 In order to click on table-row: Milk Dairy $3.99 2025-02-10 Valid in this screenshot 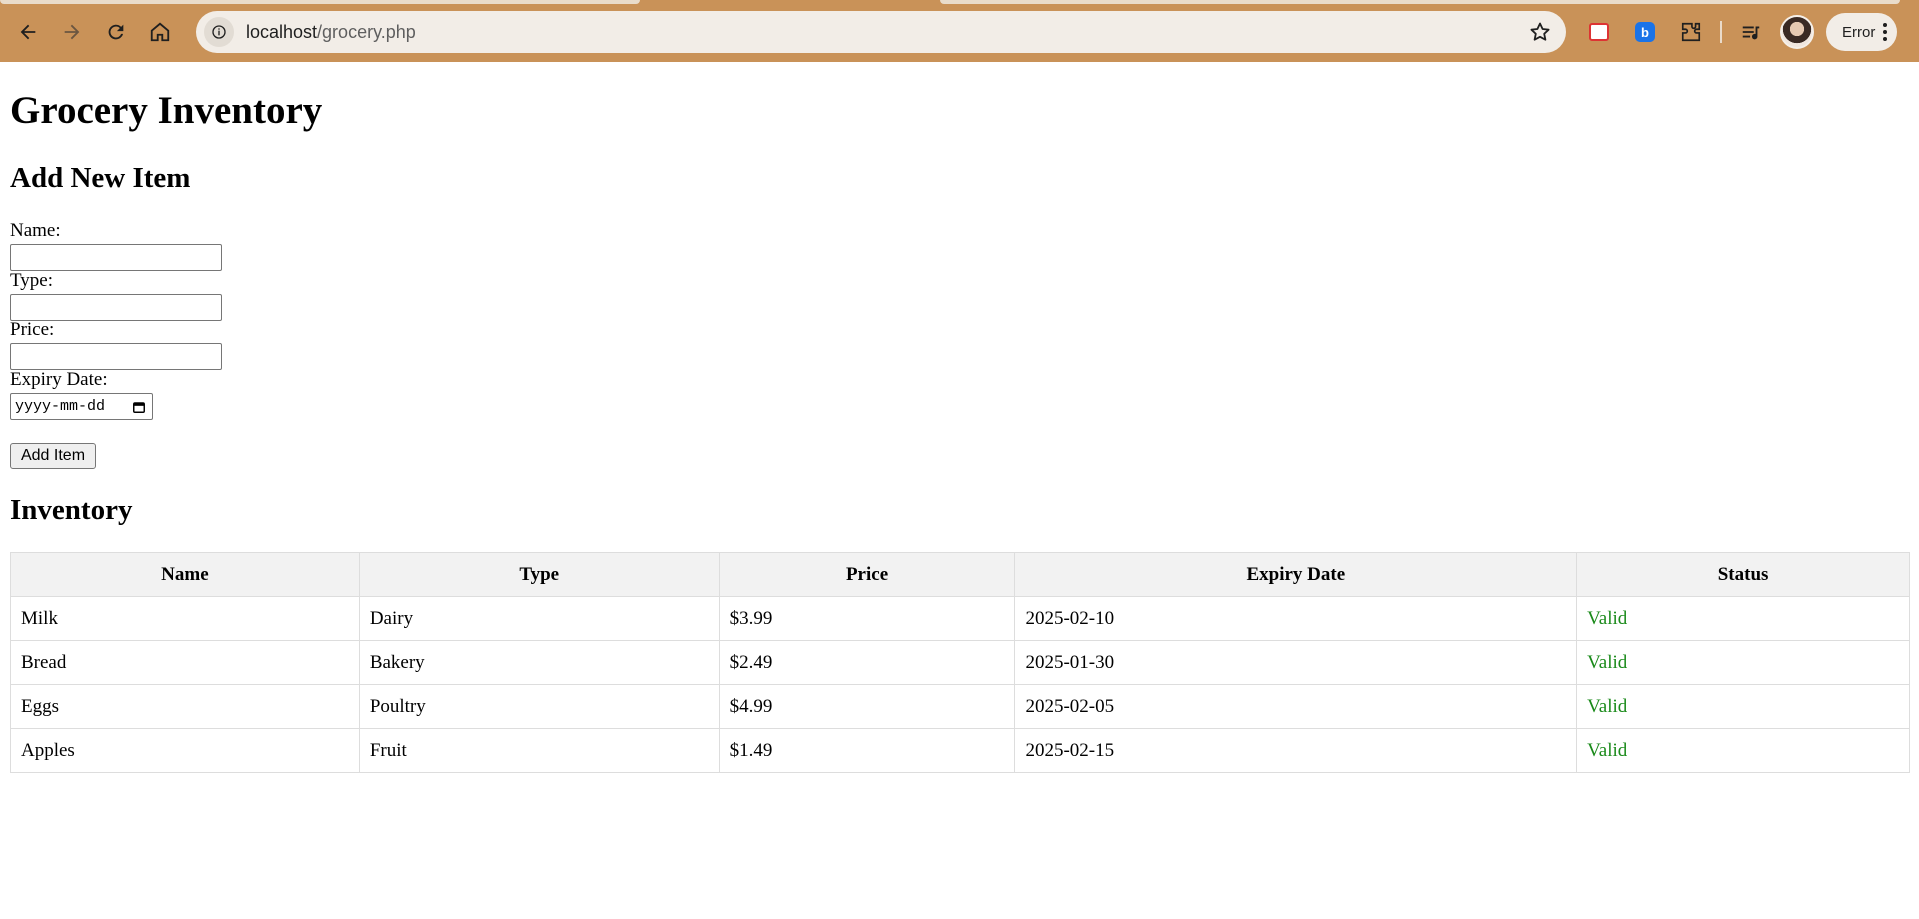, I will do `click(960, 618)`.